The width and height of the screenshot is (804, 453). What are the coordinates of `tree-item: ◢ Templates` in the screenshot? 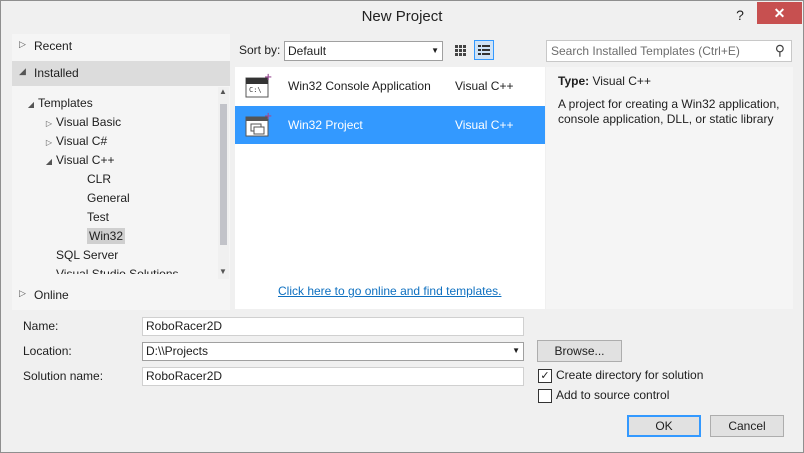 It's located at (58, 103).